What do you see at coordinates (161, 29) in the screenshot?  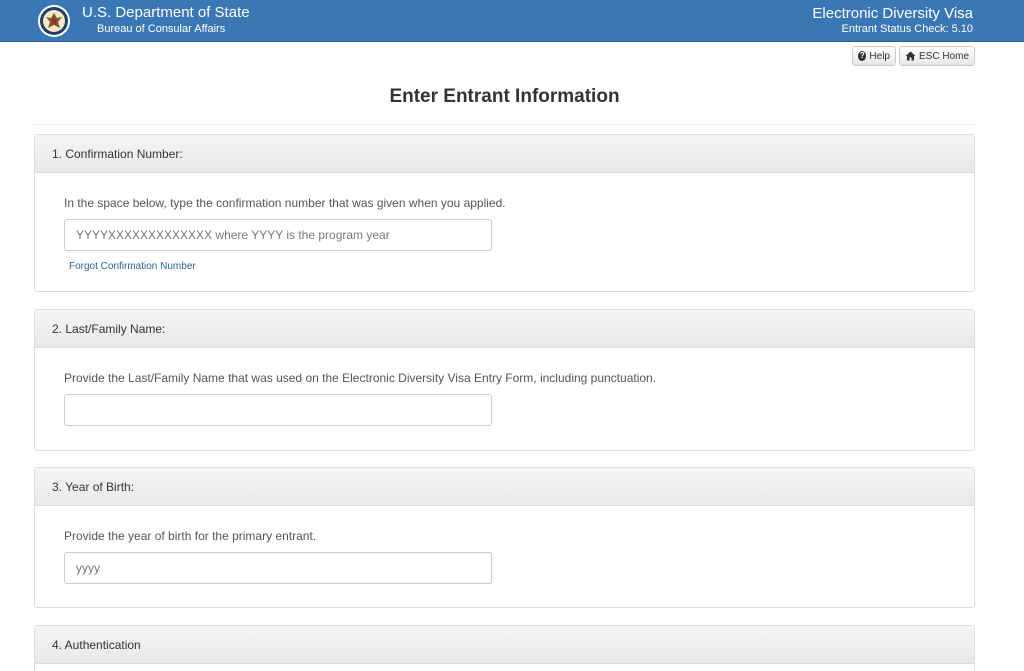 I see `agency-subtitle: Bureau of Consular Affairs` at bounding box center [161, 29].